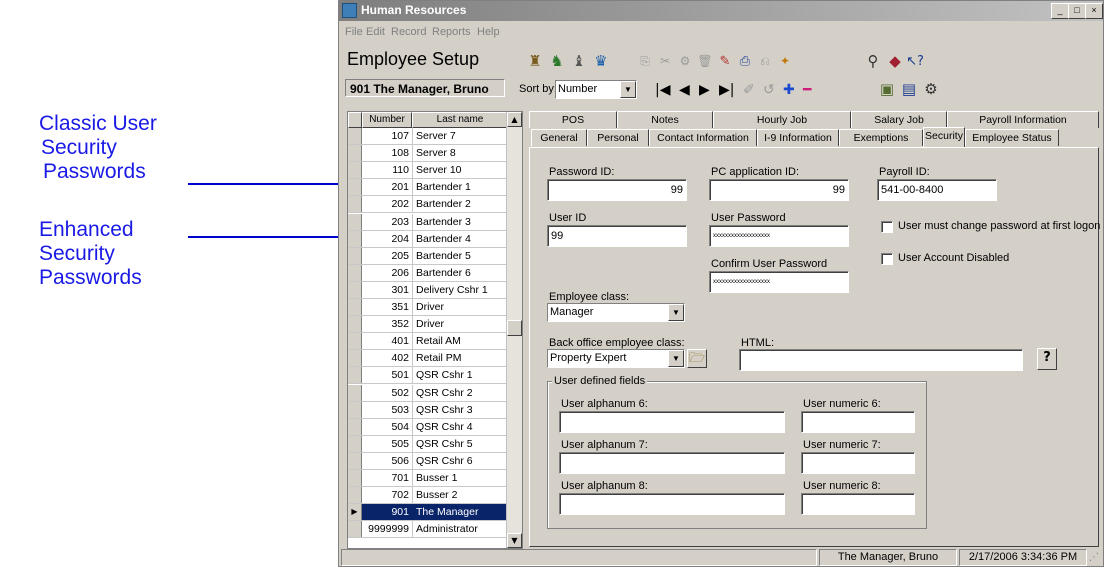  Describe the element at coordinates (601, 61) in the screenshot. I see `employee-group-icon: ♛` at that location.